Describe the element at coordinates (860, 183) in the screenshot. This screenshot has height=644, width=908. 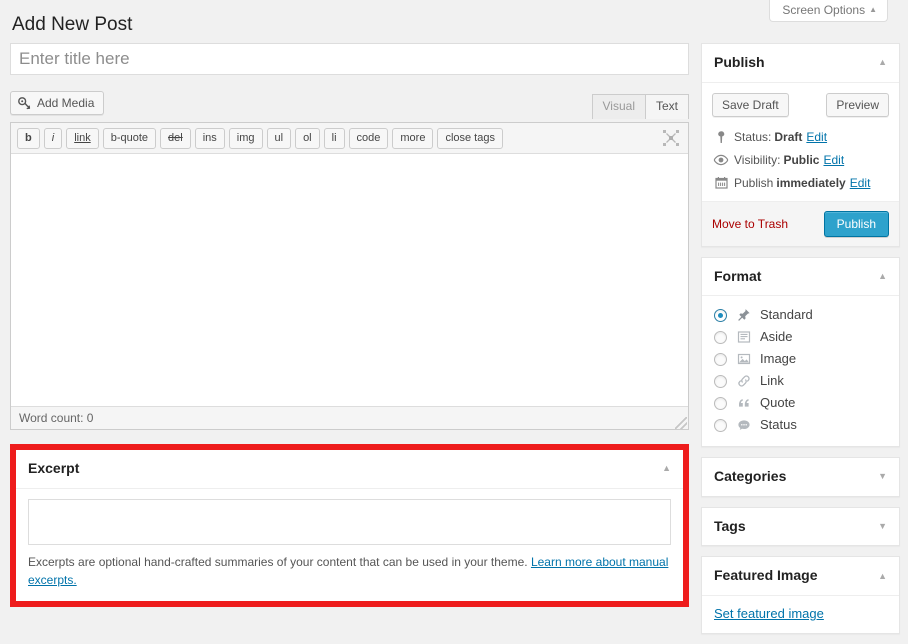
I see `edit-schedule-link: Edit` at that location.